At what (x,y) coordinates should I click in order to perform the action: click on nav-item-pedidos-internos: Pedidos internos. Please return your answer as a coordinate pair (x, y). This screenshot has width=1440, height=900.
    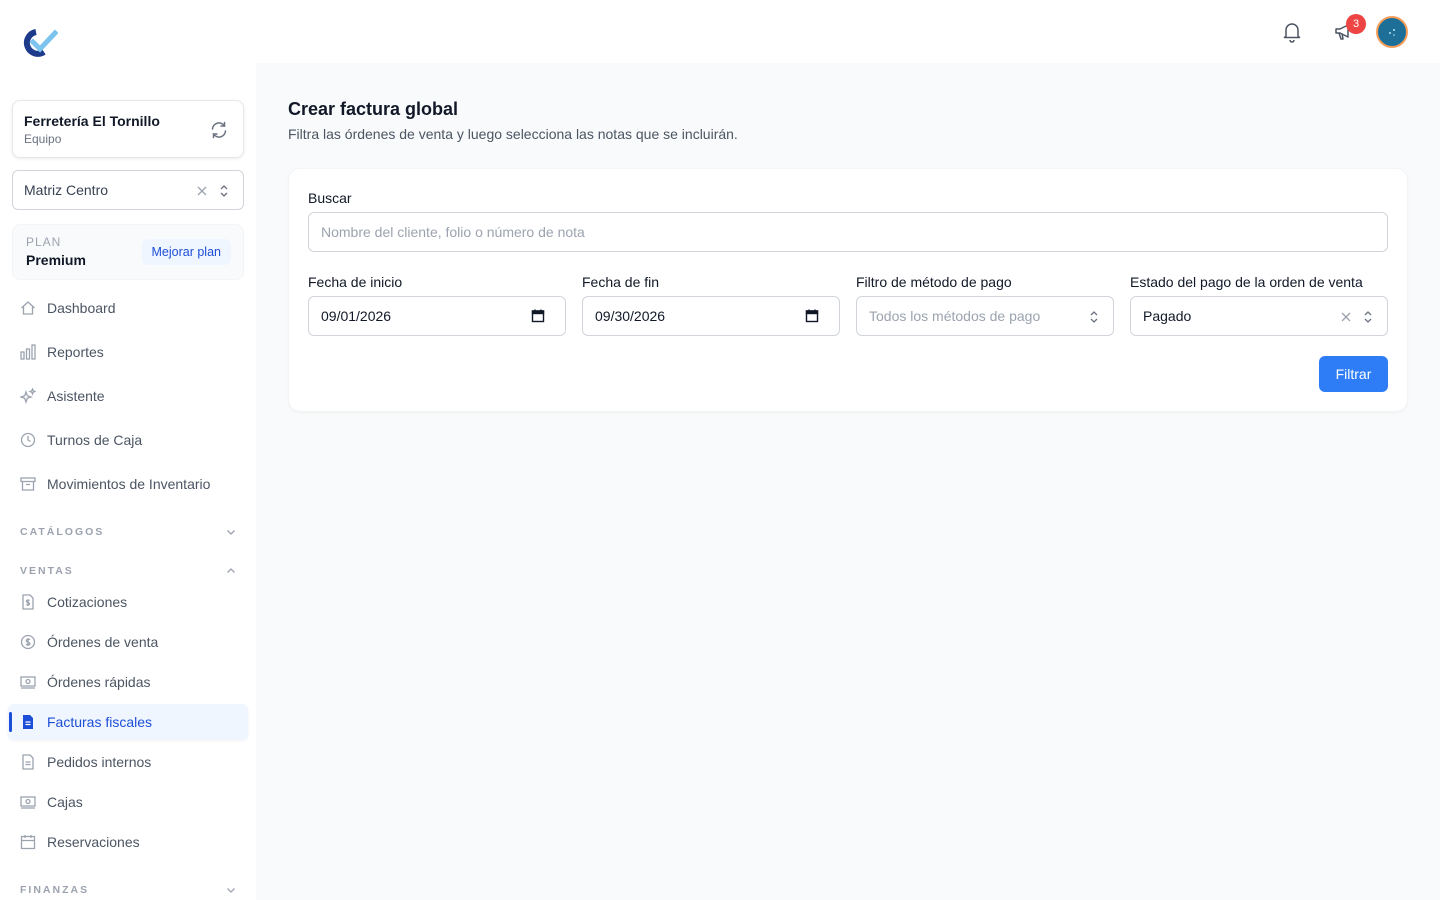
    Looking at the image, I should click on (128, 762).